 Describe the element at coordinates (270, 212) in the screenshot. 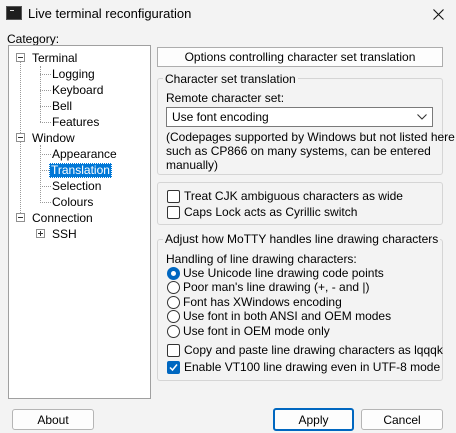

I see `caps-lock-cyrillic-label: Caps Lock acts as Cyrillic switch` at that location.